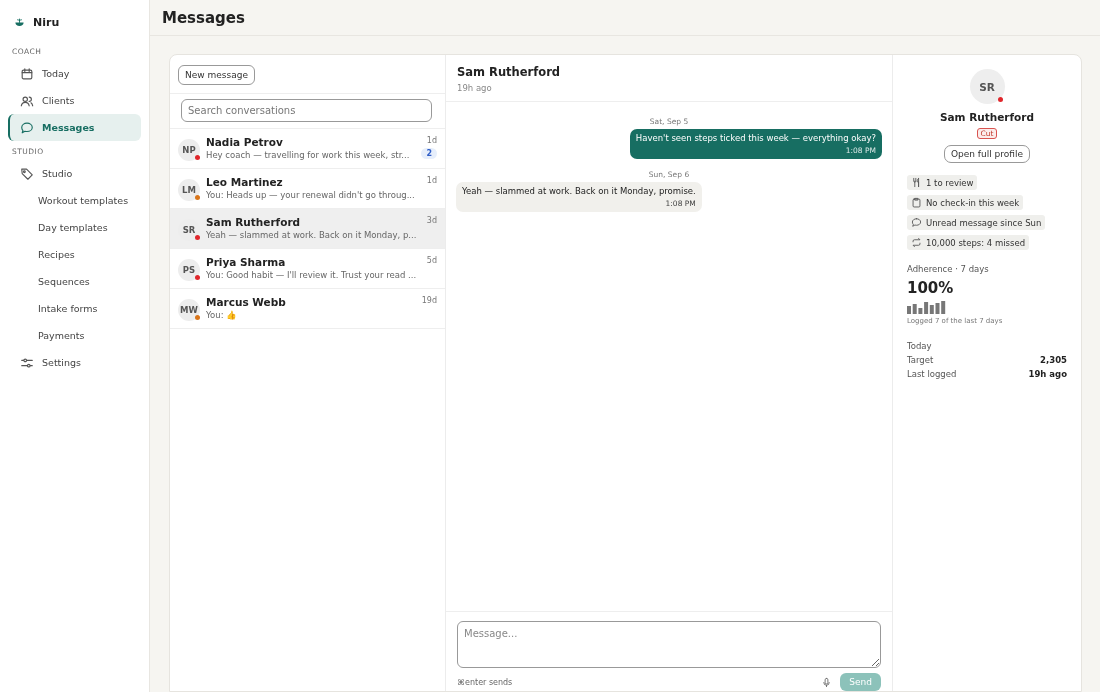 The width and height of the screenshot is (1100, 692). I want to click on sidebar-item: Today, so click(74, 73).